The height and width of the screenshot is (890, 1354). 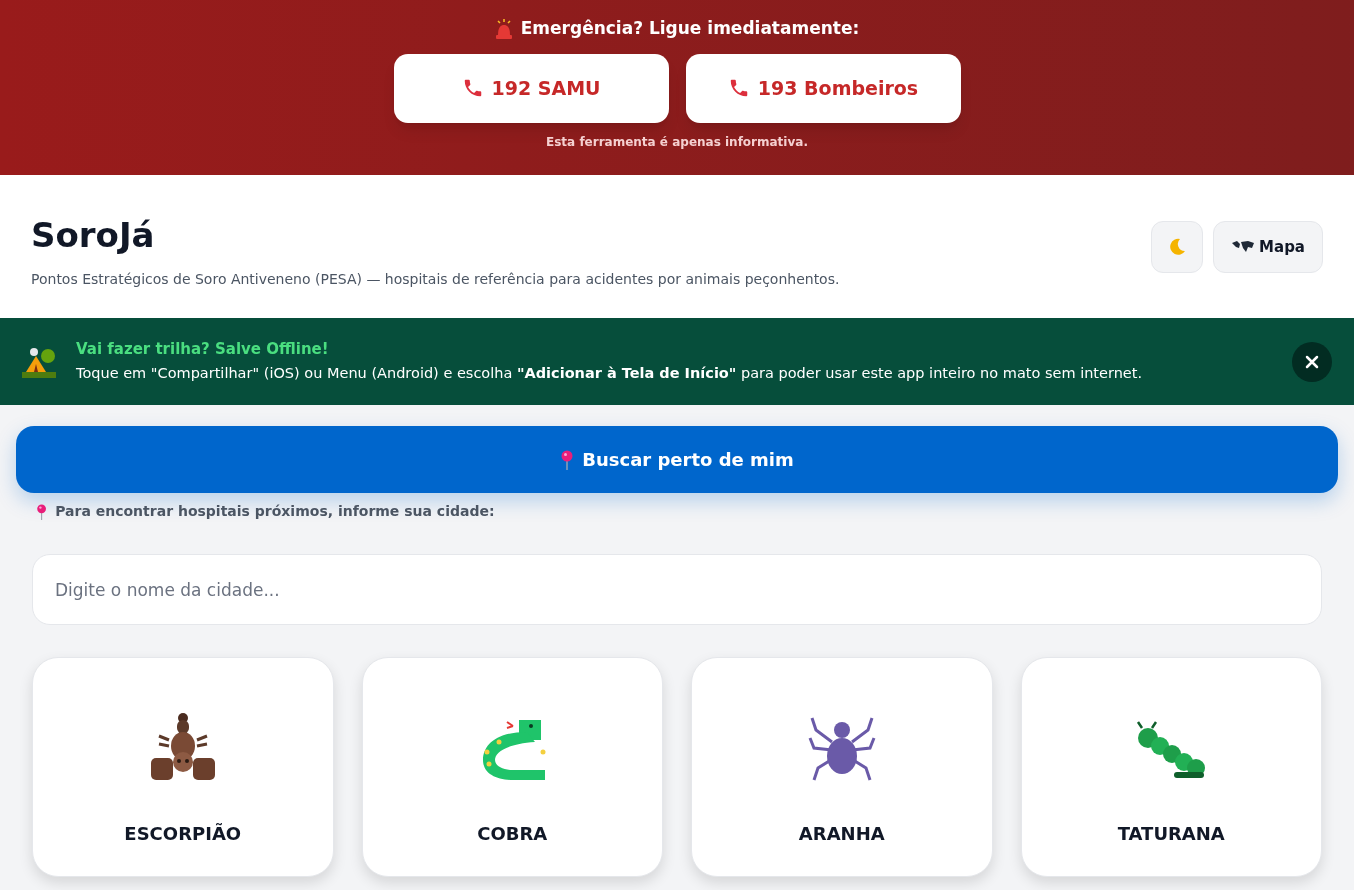 I want to click on banner-title: Vai fazer trilha? Salve Offline!, so click(x=203, y=349).